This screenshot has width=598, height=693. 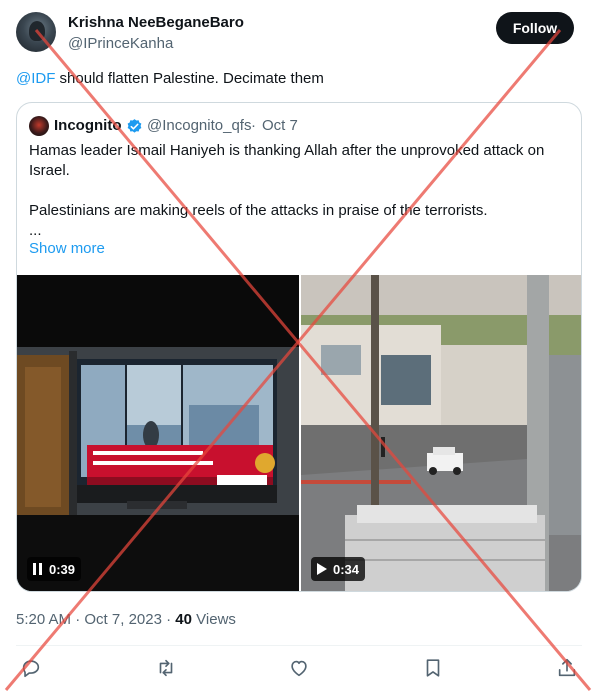 I want to click on pause-icon, so click(x=38, y=569).